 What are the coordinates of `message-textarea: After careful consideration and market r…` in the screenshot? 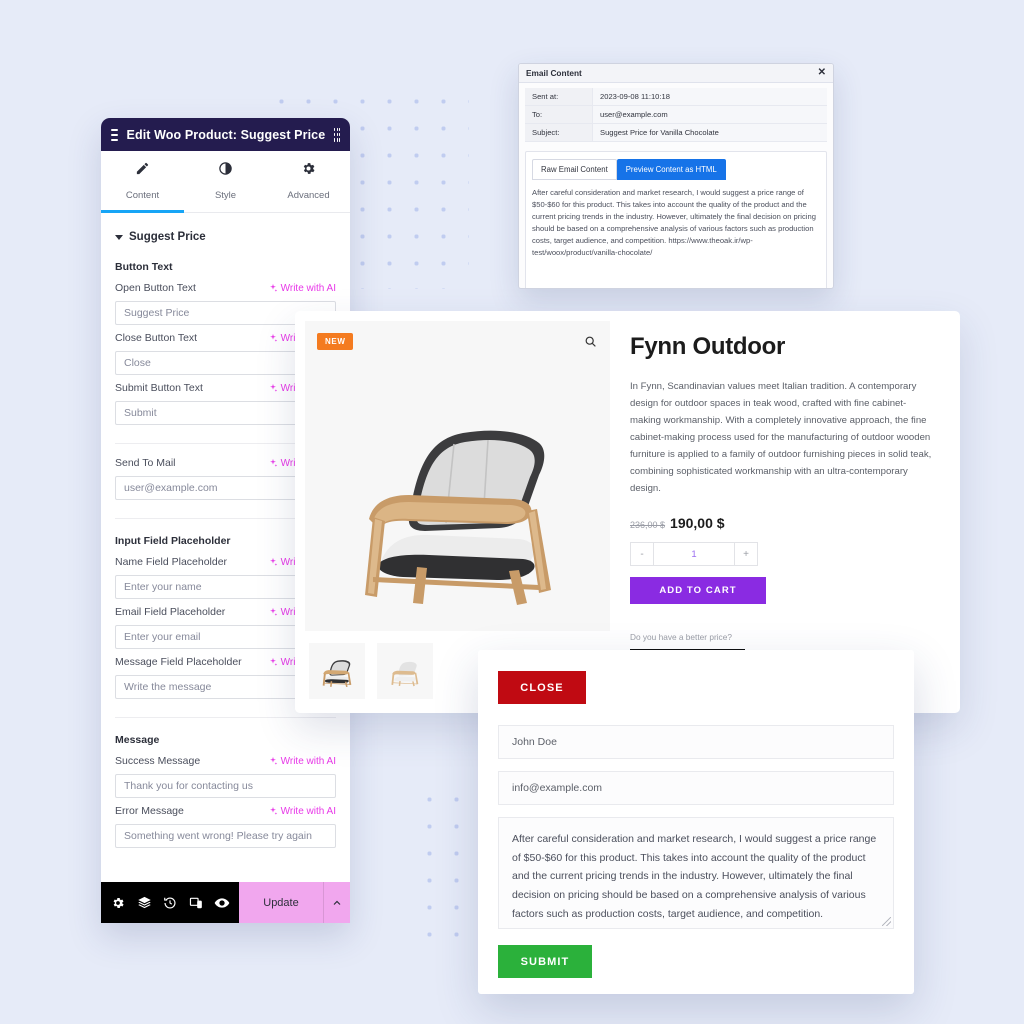 It's located at (696, 873).